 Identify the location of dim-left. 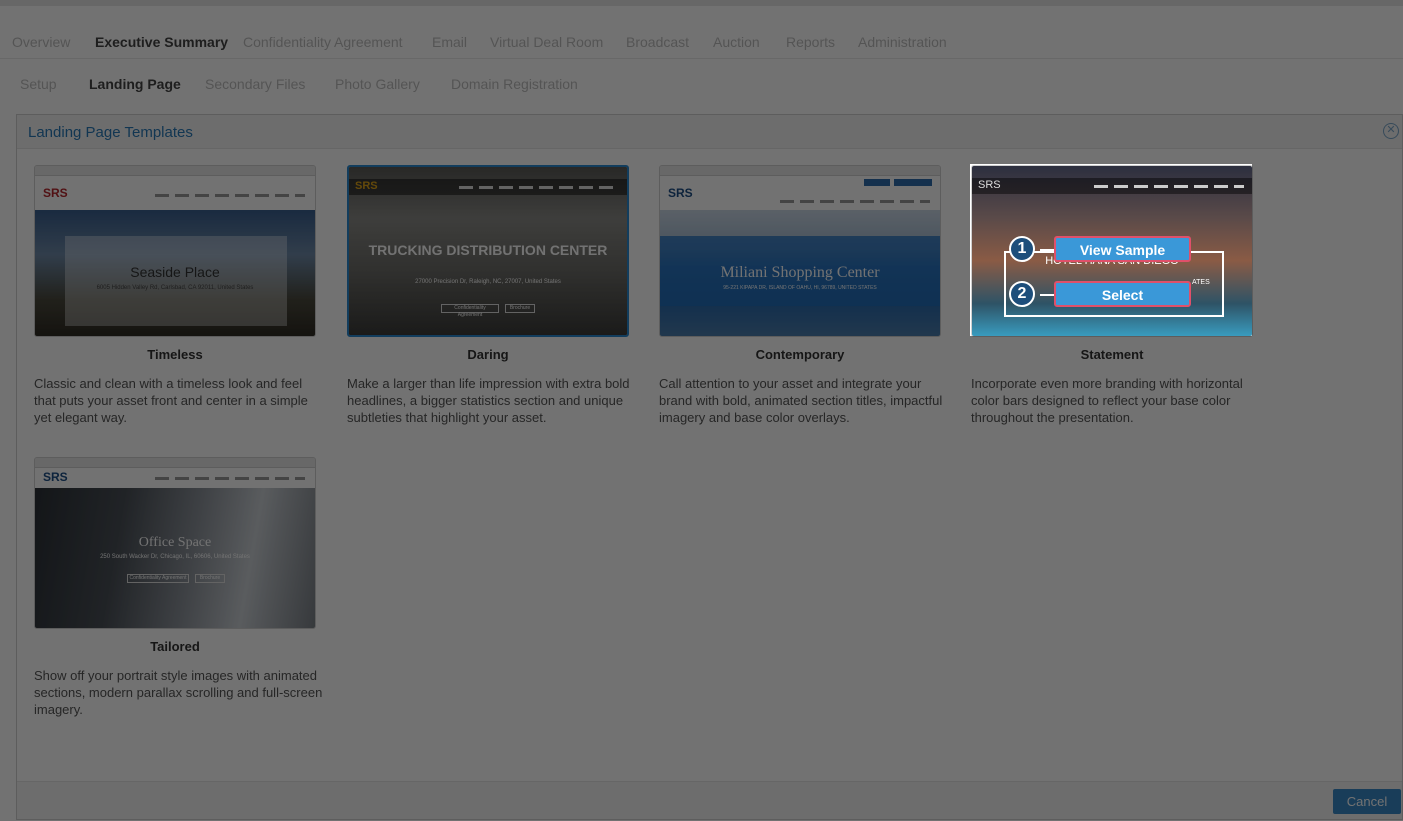
(485, 250).